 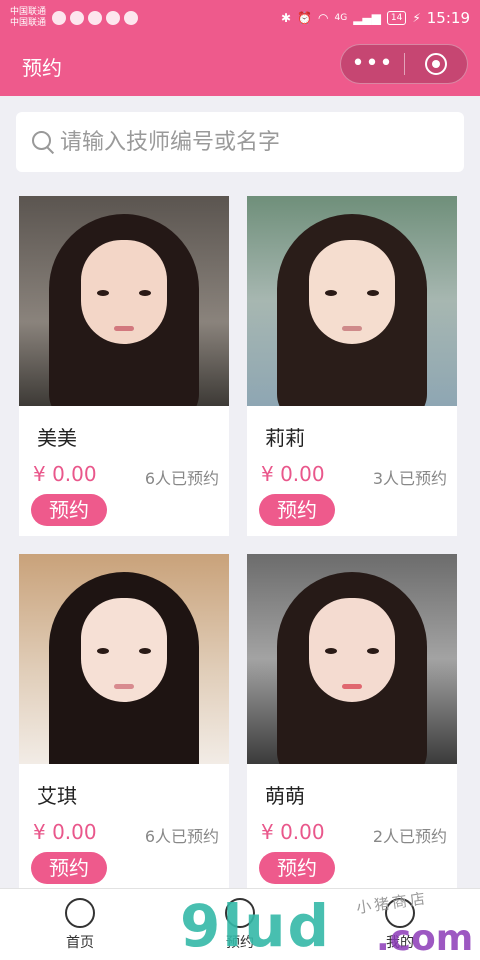 What do you see at coordinates (367, 18) in the screenshot?
I see `signal-icon: ▂▄▆` at bounding box center [367, 18].